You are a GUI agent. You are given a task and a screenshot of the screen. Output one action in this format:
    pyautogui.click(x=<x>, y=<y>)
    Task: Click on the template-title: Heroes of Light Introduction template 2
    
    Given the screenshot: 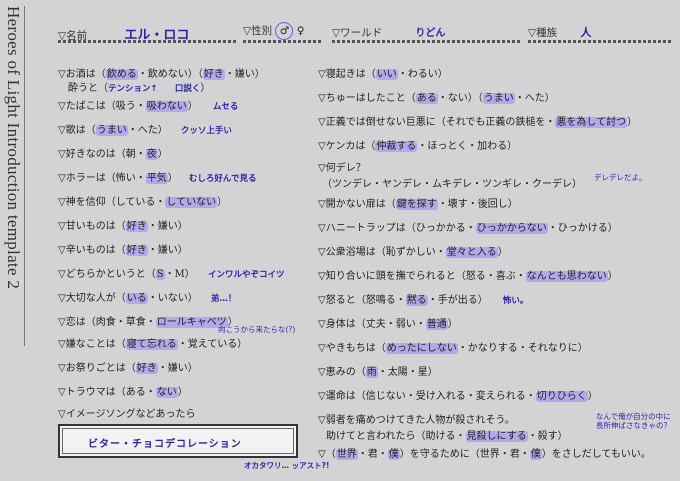 What is the action you would take?
    pyautogui.click(x=13, y=176)
    